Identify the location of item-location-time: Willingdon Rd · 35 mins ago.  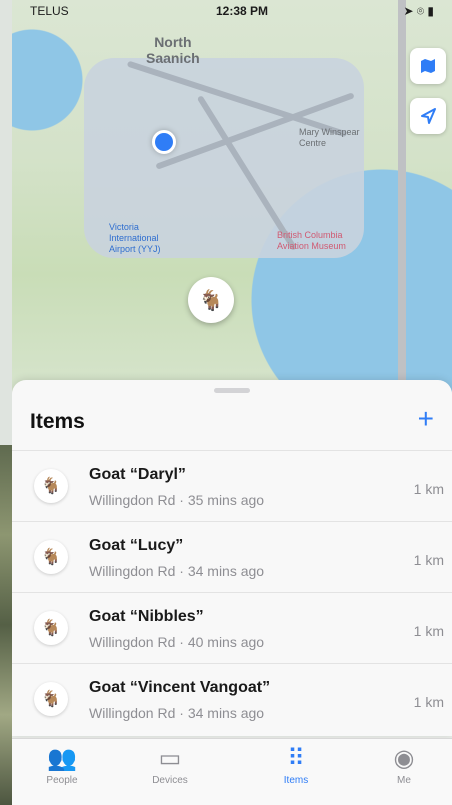
(177, 500).